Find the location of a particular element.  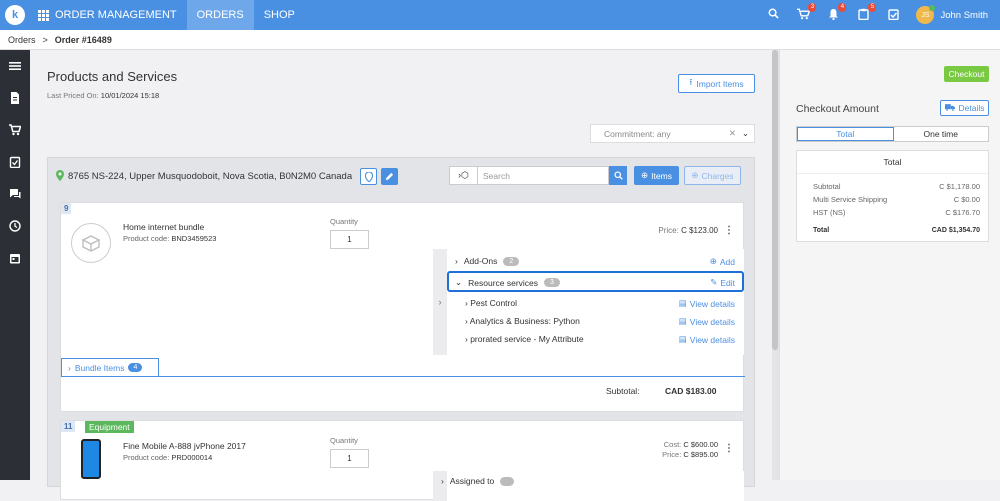

last-priced-label: Last Priced On: is located at coordinates (73, 95).